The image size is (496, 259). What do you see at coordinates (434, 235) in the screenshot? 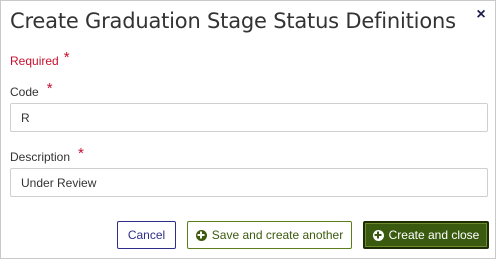
I see `create-and-close-label: Create and close` at bounding box center [434, 235].